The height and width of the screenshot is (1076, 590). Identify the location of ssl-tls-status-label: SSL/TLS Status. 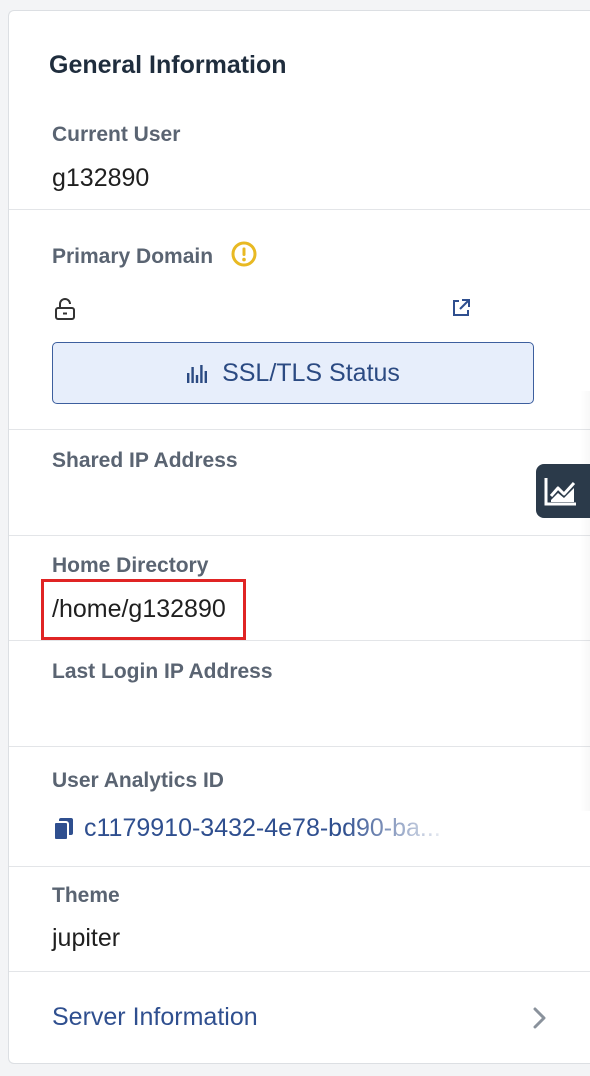
(311, 372).